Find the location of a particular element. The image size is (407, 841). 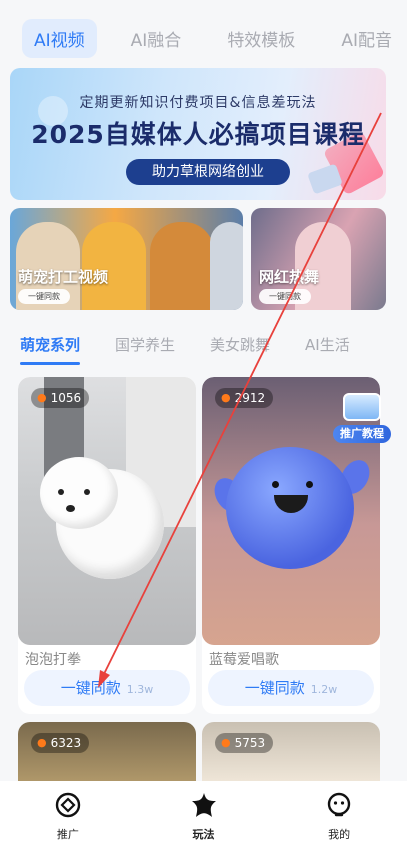

nav-promote: 推广 is located at coordinates (68, 811).